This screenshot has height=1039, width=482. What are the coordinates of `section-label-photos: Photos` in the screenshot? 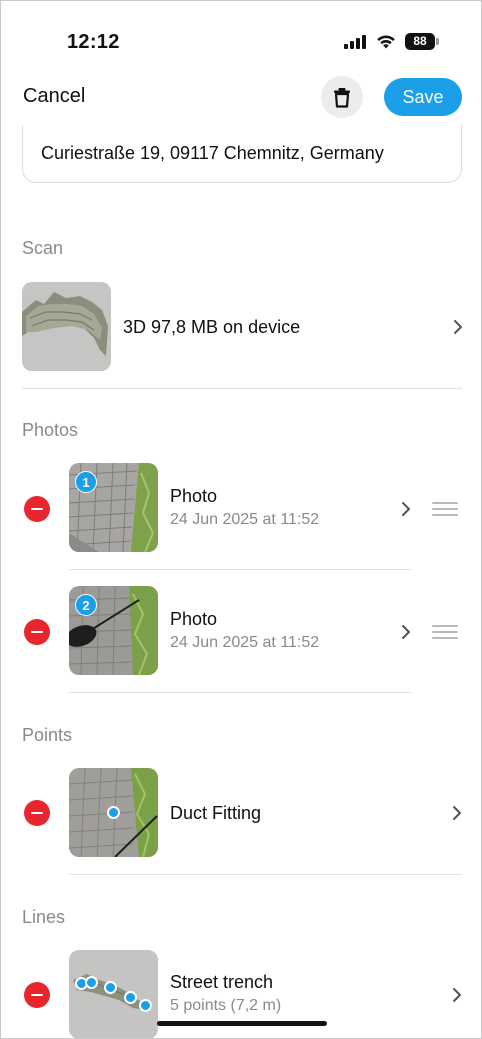 It's located at (50, 430).